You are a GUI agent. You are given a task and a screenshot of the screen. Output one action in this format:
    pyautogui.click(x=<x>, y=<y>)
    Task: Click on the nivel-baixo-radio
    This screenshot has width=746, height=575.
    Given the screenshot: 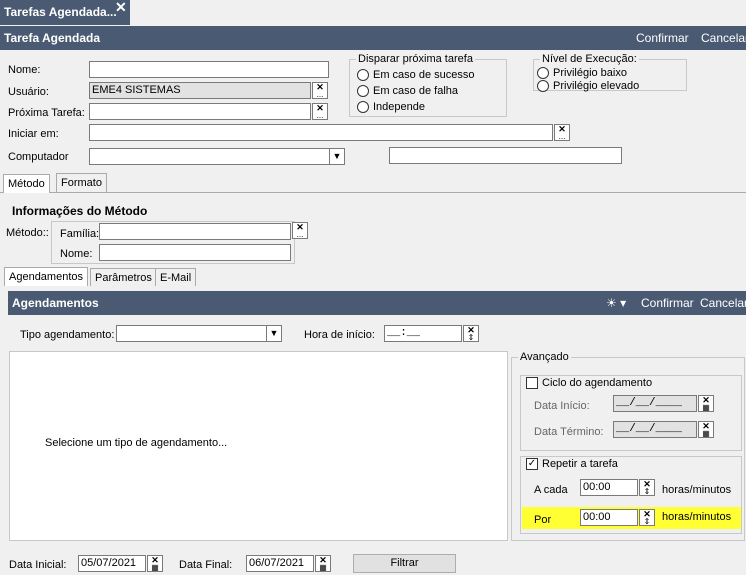 What is the action you would take?
    pyautogui.click(x=543, y=73)
    